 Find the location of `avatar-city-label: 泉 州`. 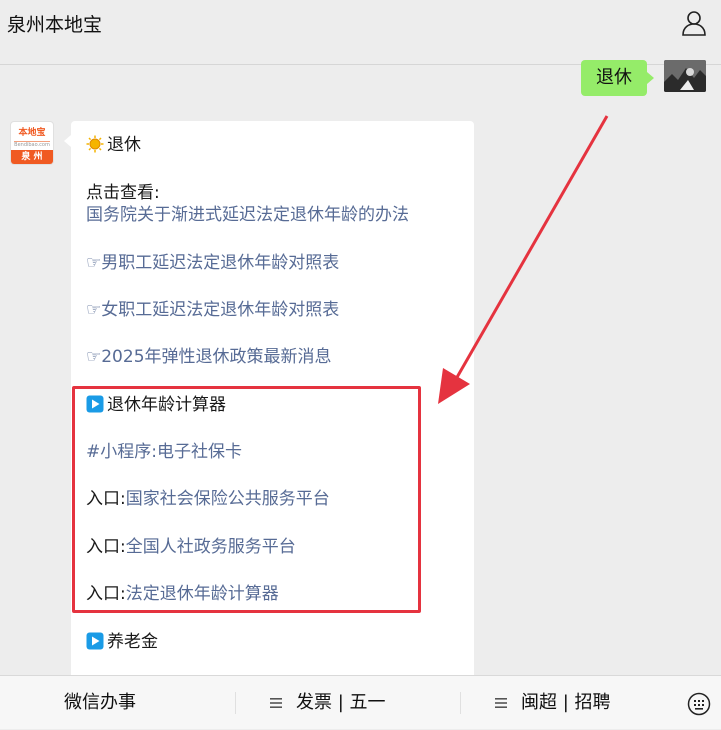

avatar-city-label: 泉 州 is located at coordinates (32, 157).